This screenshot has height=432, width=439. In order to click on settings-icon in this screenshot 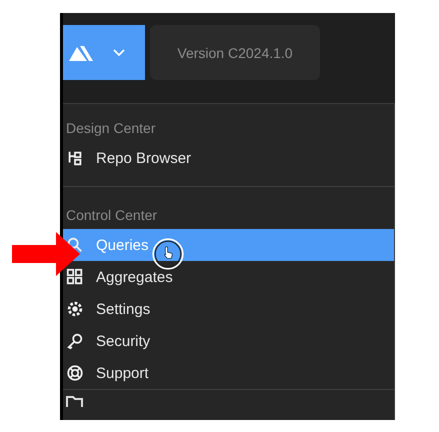, I will do `click(75, 309)`.